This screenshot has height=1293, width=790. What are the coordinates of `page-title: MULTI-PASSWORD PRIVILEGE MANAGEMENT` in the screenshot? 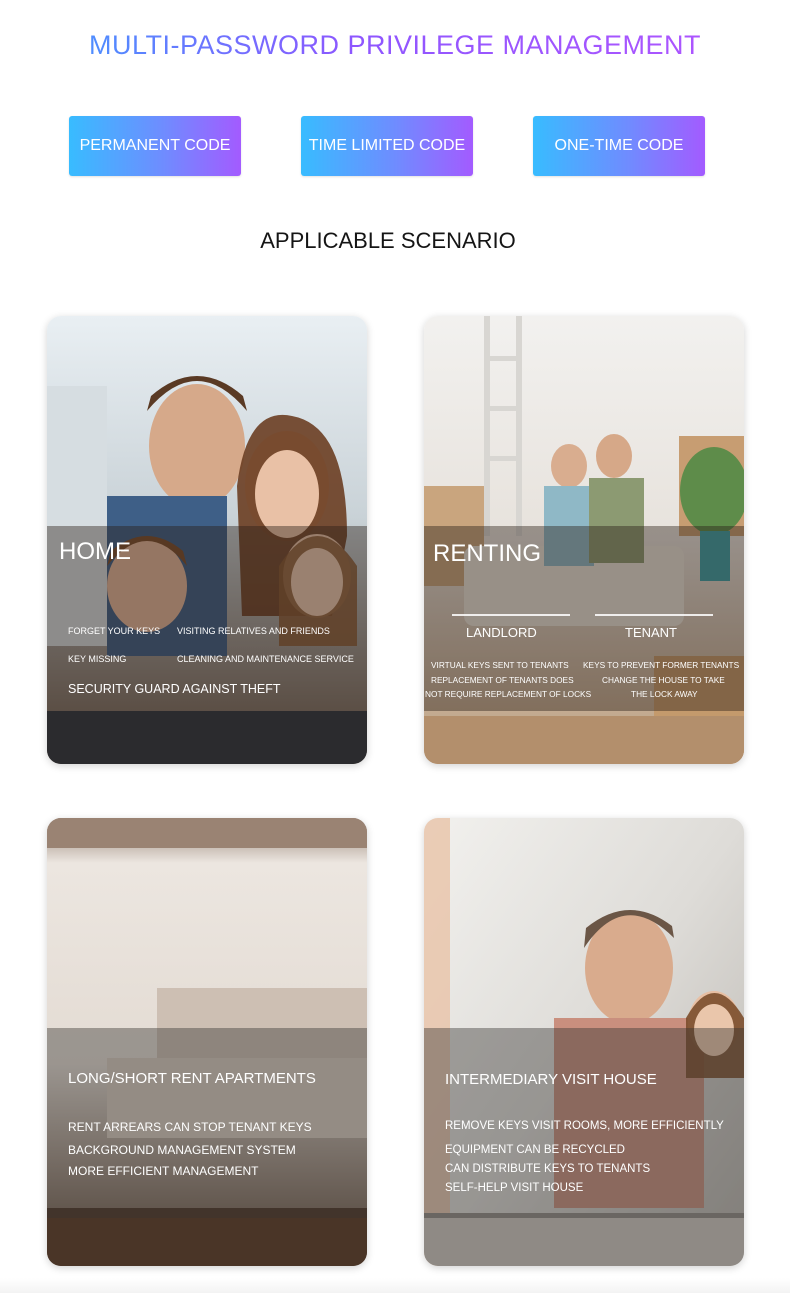 It's located at (395, 45).